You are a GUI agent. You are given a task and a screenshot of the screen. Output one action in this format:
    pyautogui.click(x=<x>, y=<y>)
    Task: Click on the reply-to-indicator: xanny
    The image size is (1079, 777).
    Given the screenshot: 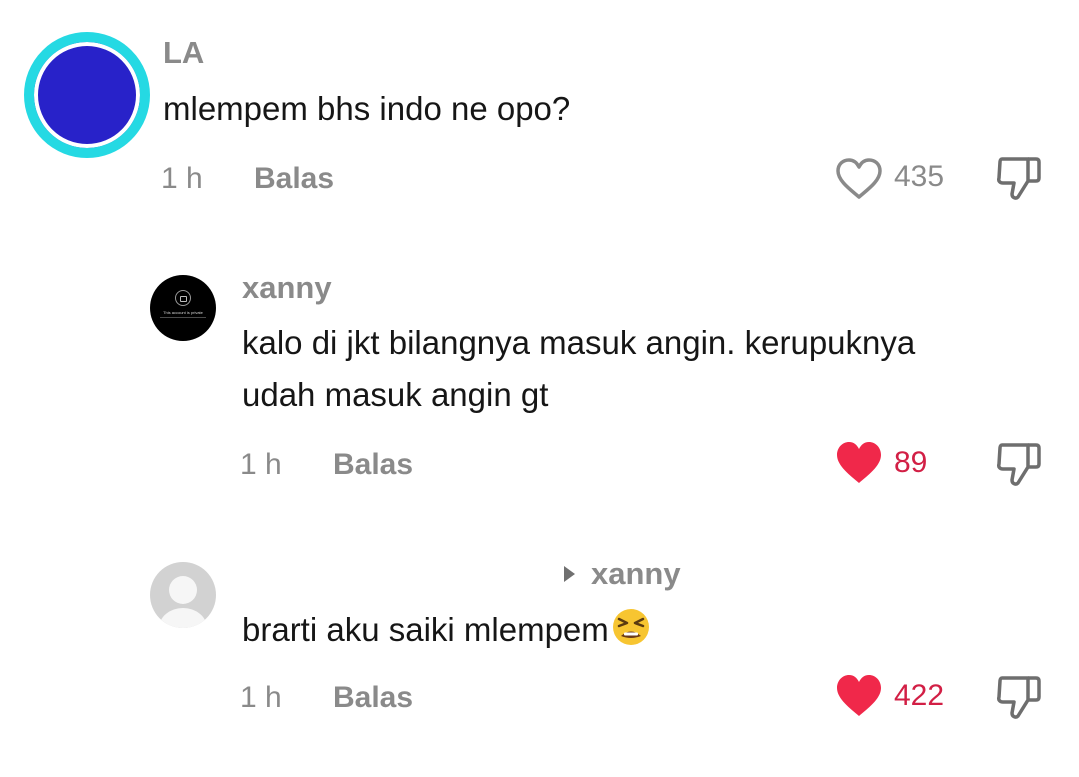 What is the action you would take?
    pyautogui.click(x=622, y=574)
    